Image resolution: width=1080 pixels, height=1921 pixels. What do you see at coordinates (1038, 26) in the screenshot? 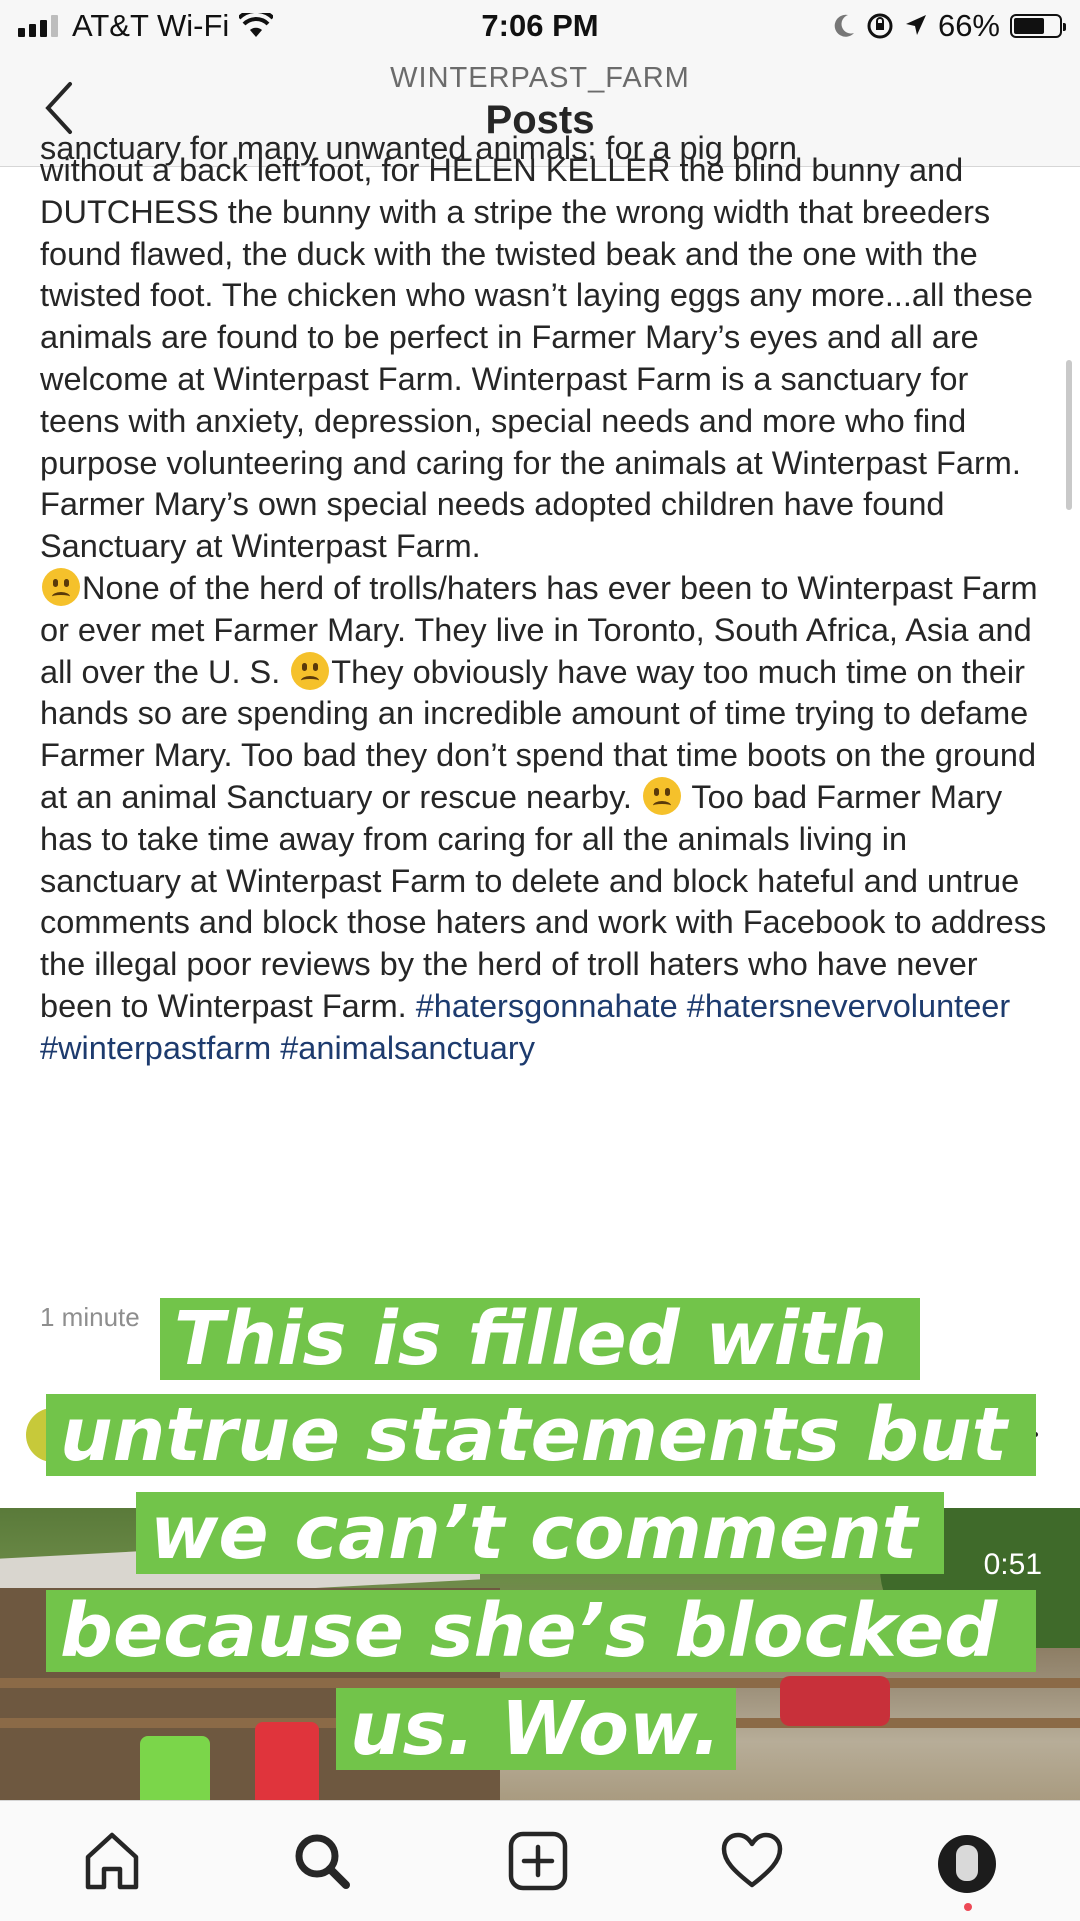
I see `battery-icon` at bounding box center [1038, 26].